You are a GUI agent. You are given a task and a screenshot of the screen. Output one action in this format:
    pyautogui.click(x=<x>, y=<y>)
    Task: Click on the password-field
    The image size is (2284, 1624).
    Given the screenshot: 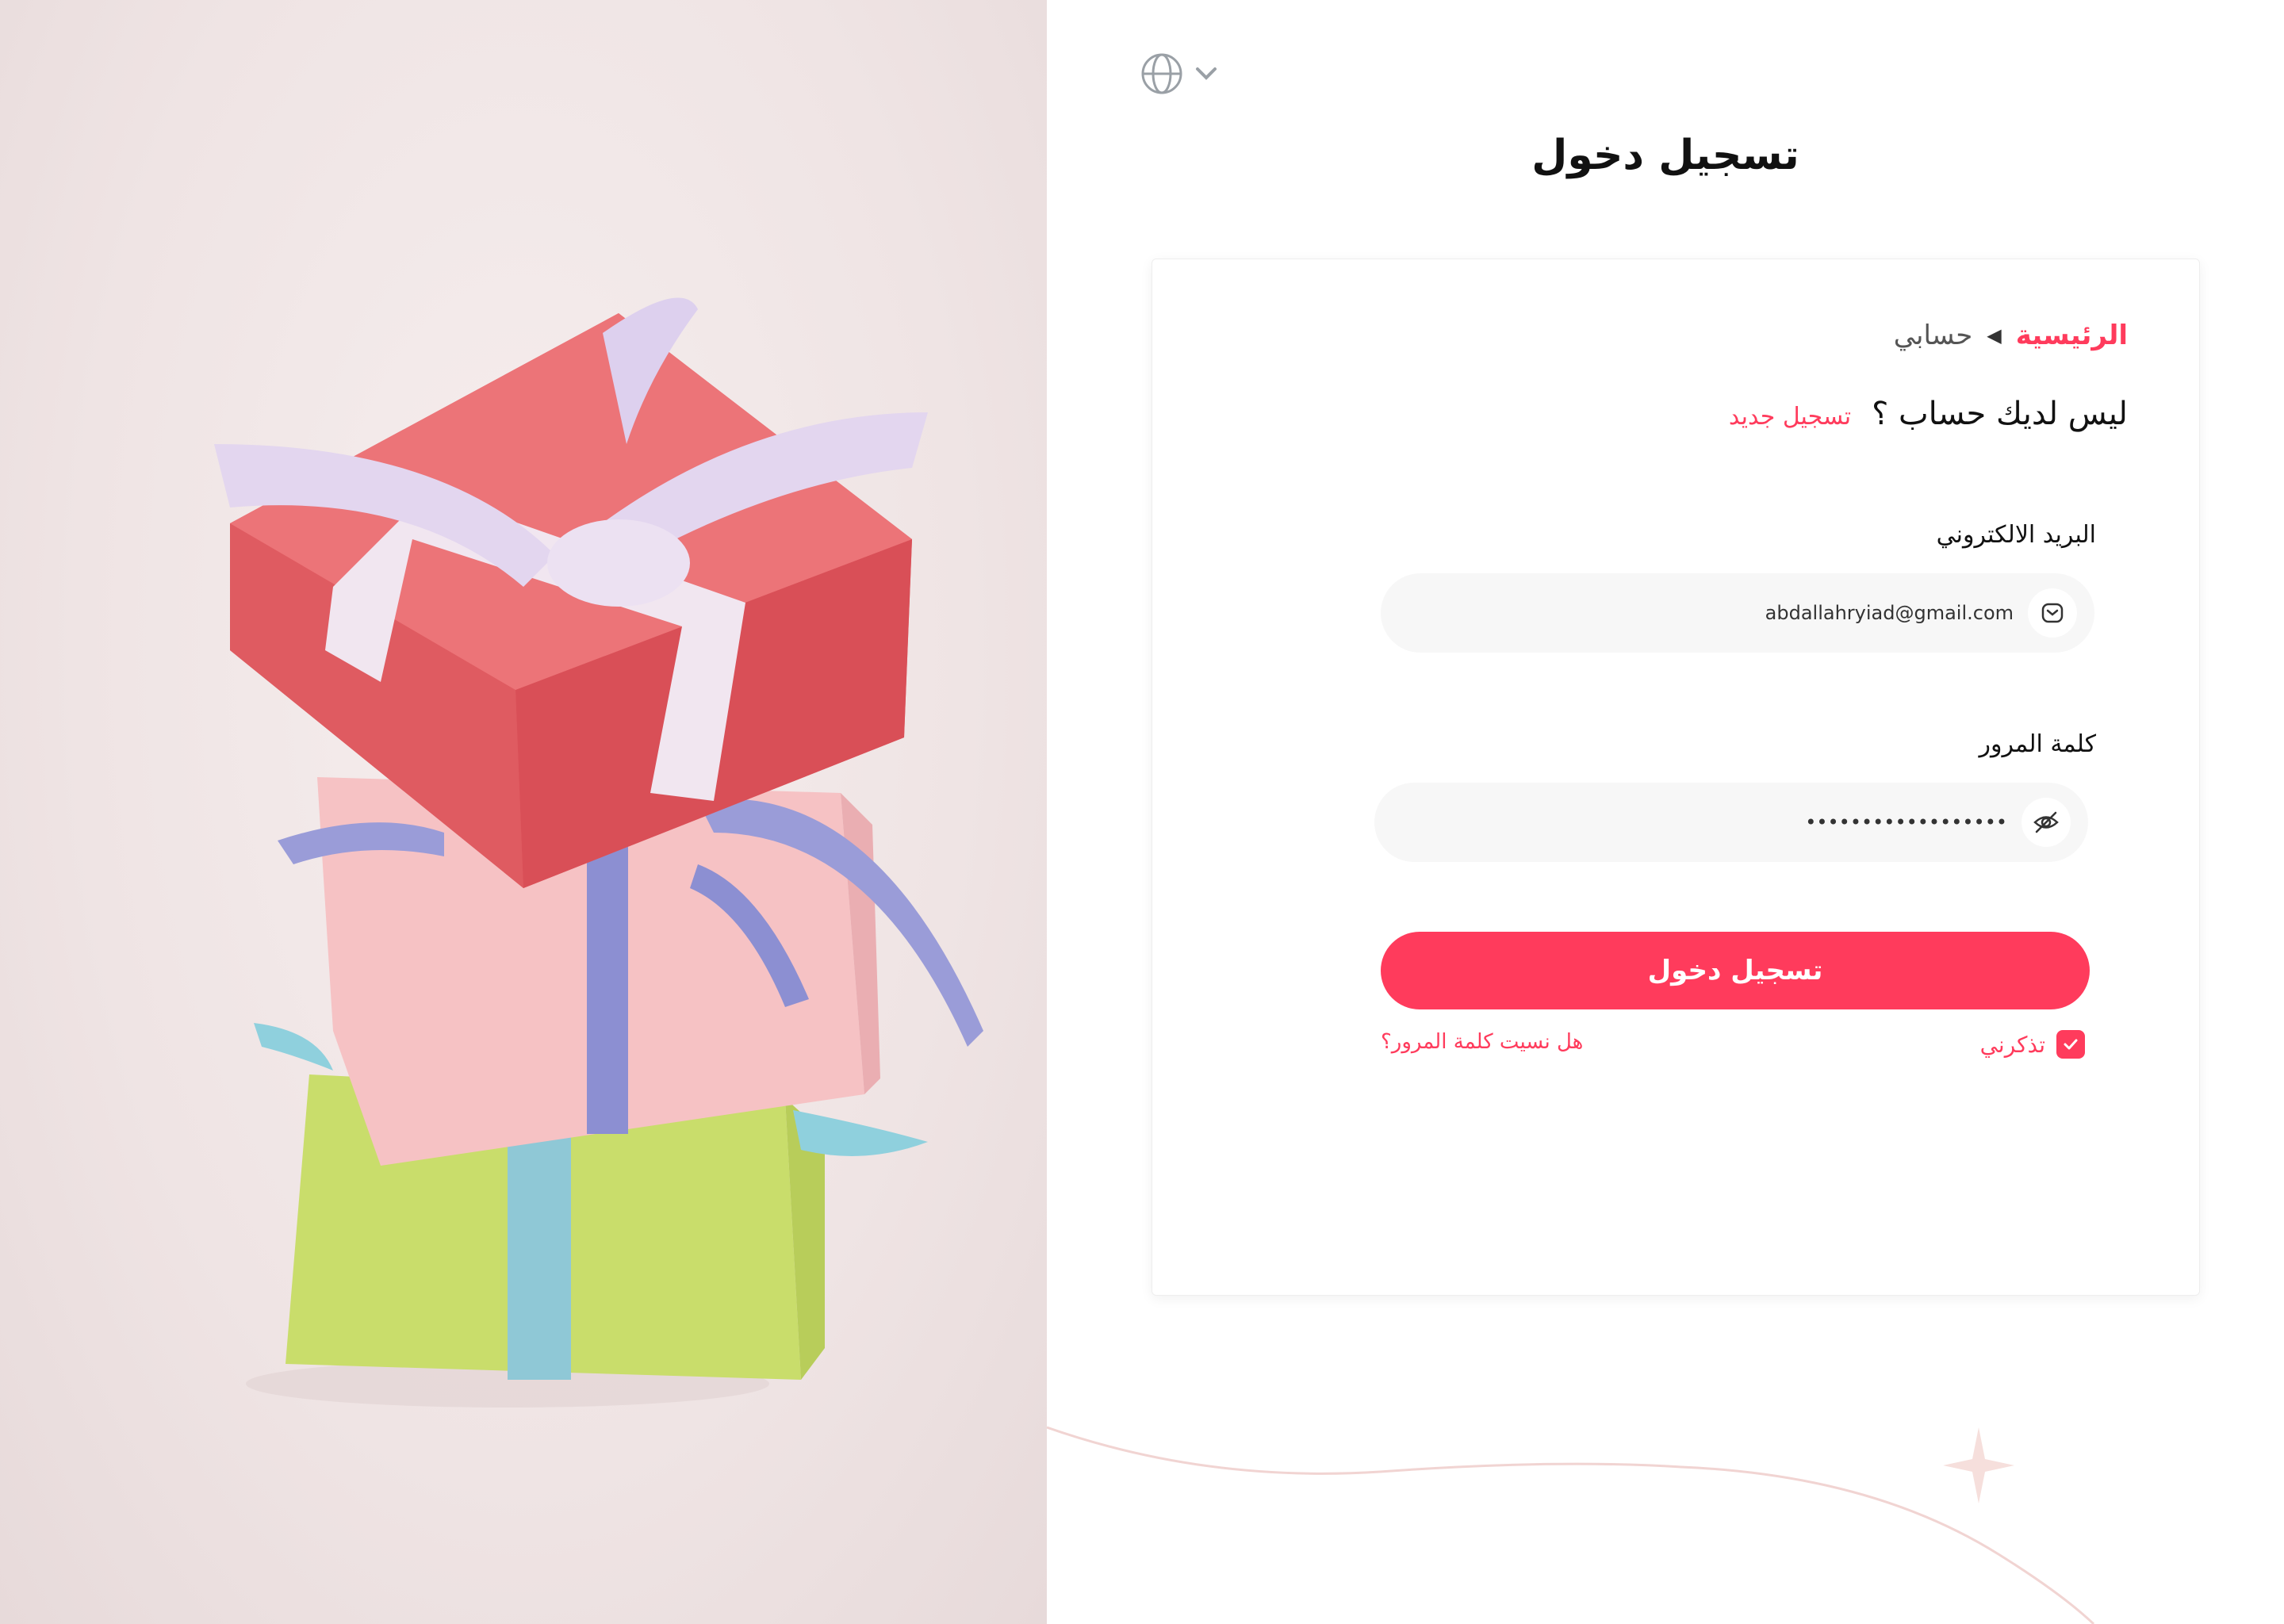 What is the action you would take?
    pyautogui.click(x=1731, y=822)
    